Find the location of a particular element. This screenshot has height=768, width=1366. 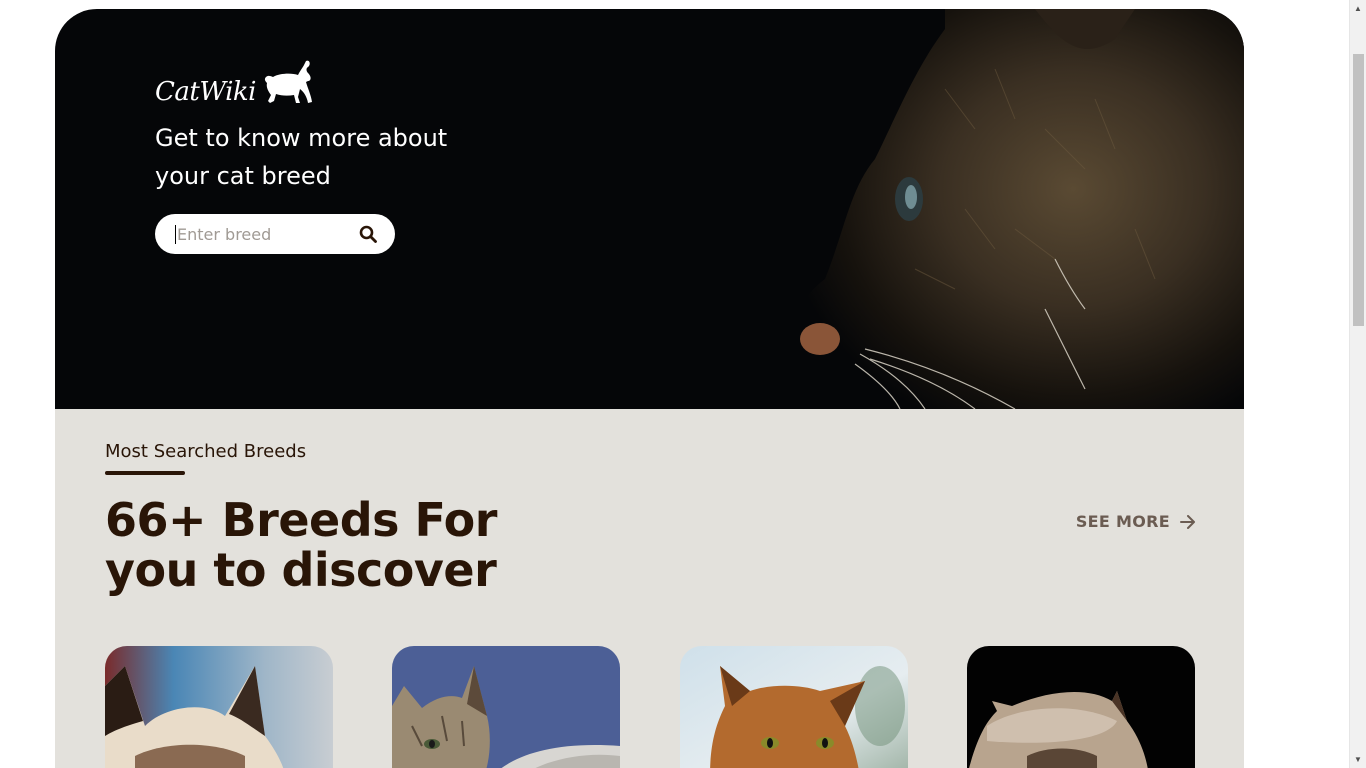

breed-card-abyssinian is located at coordinates (793, 707).